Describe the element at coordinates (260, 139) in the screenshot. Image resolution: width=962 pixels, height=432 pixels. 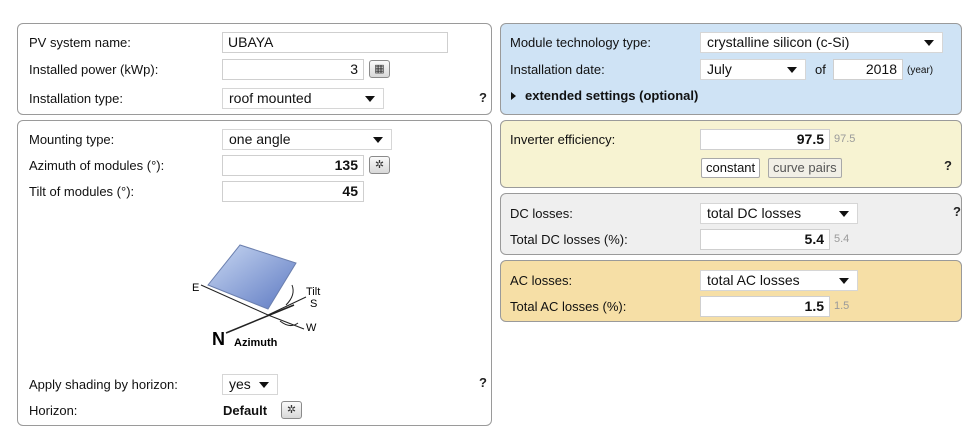
I see `mounting-type-value: one angle` at that location.